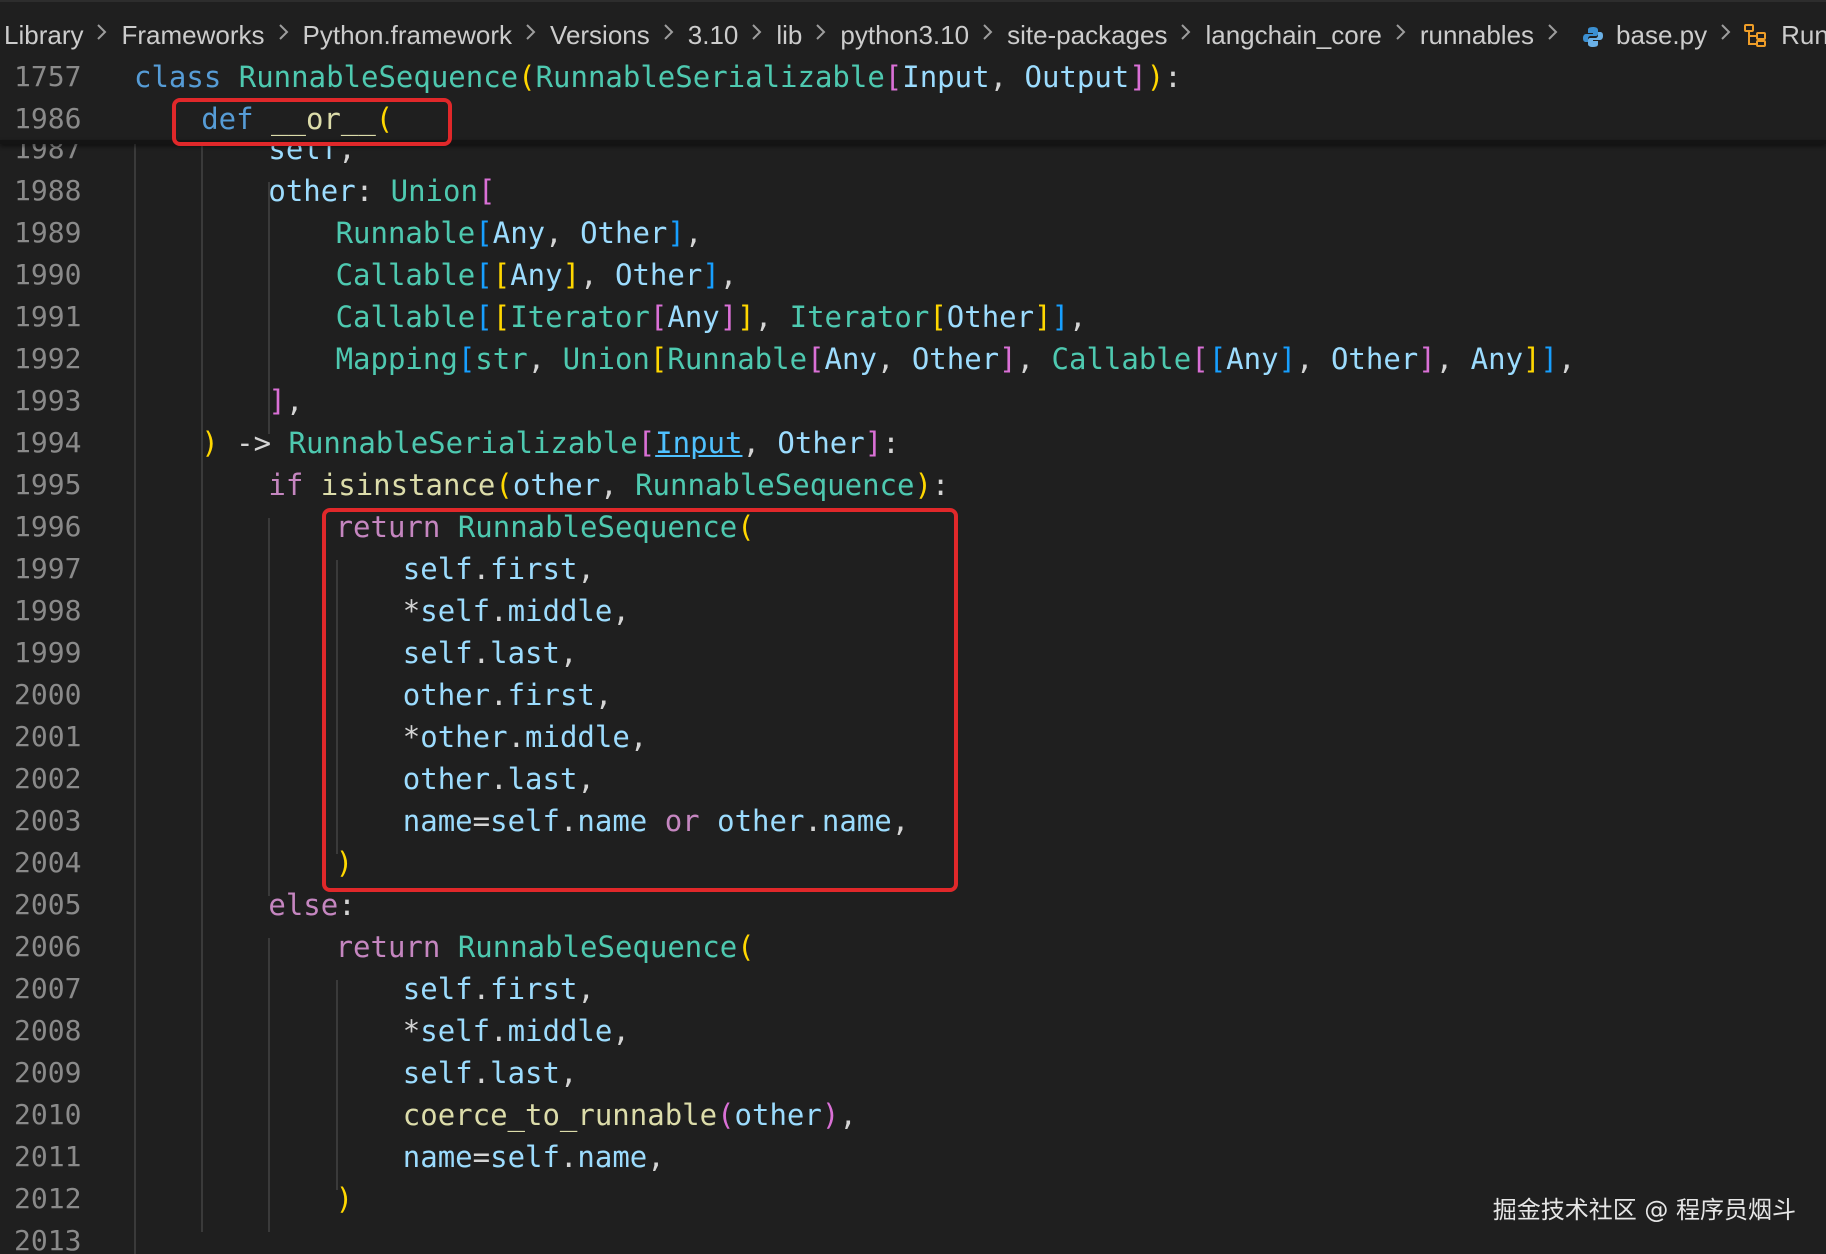 The width and height of the screenshot is (1826, 1254). What do you see at coordinates (913, 1073) in the screenshot?
I see `code-line: 2009 self.last,` at bounding box center [913, 1073].